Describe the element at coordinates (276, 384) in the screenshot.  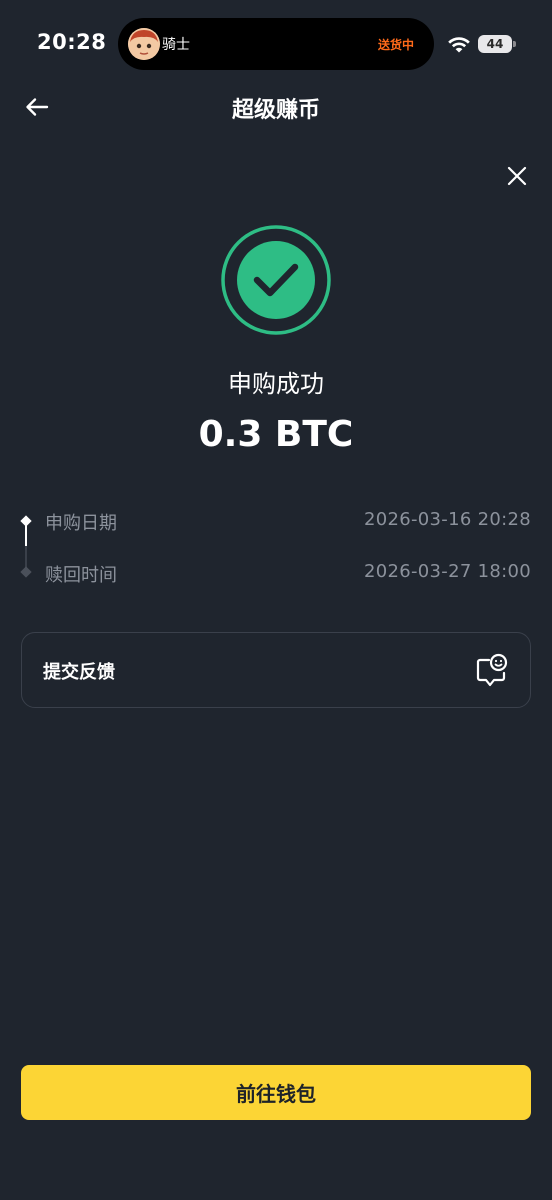
I see `result-title: 申购成功` at that location.